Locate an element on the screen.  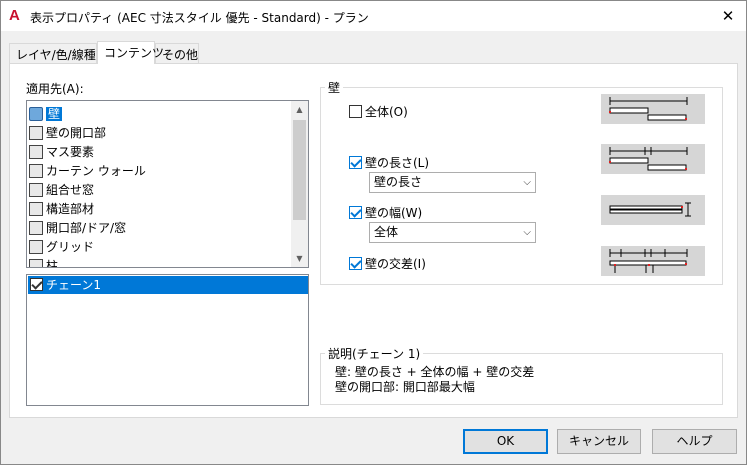
list-item-structural-member: 構造部材 is located at coordinates (61, 209).